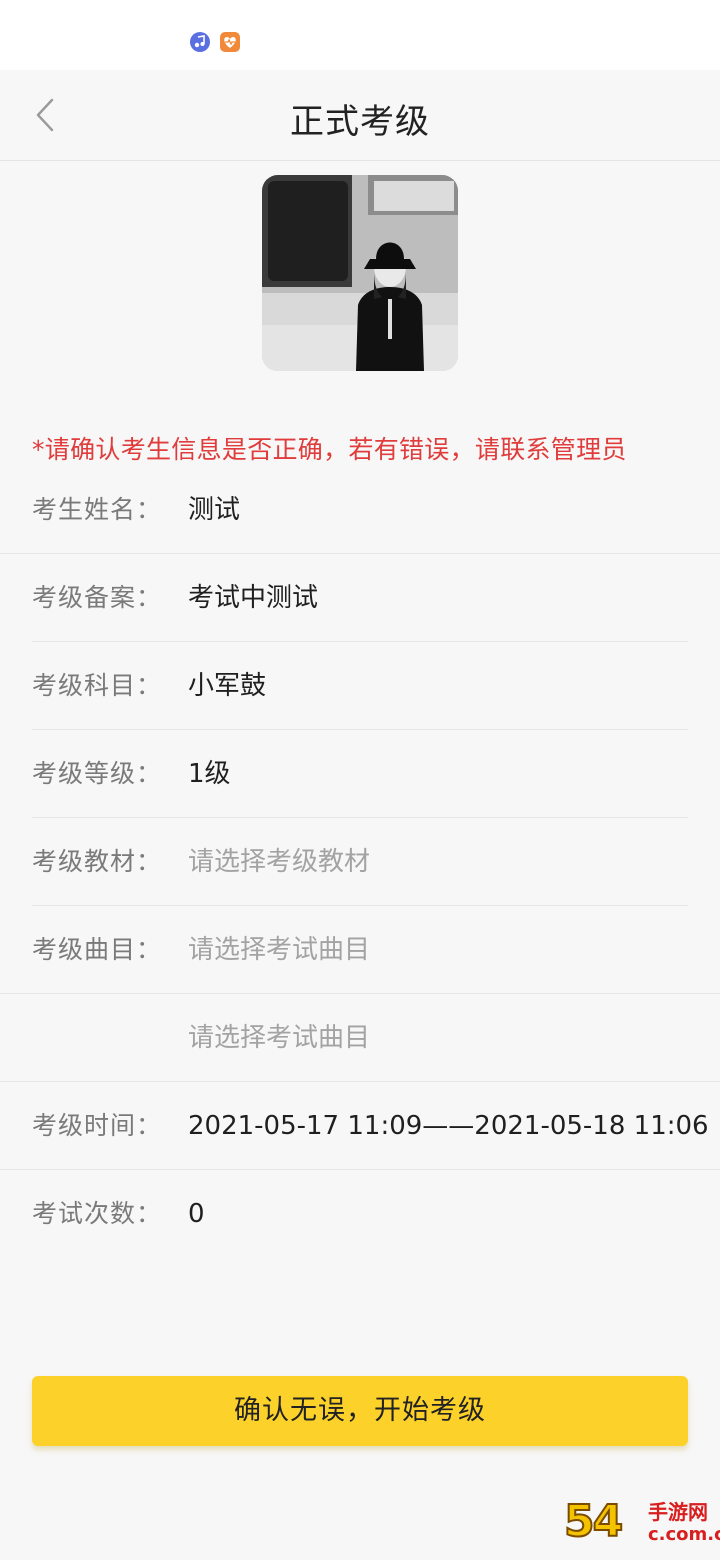  I want to click on confirm-start-exam-button: 确认无误，开始考级, so click(360, 1411).